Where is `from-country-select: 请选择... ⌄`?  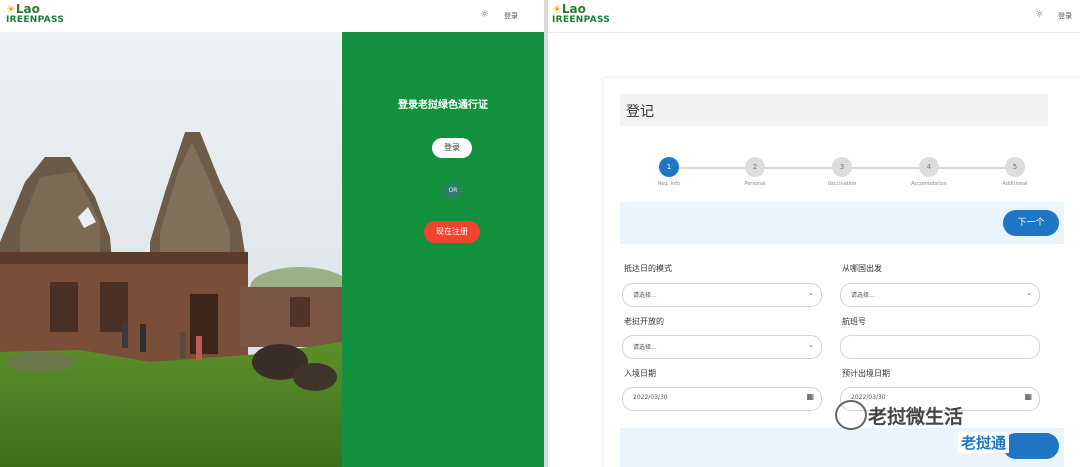 from-country-select: 请选择... ⌄ is located at coordinates (940, 295).